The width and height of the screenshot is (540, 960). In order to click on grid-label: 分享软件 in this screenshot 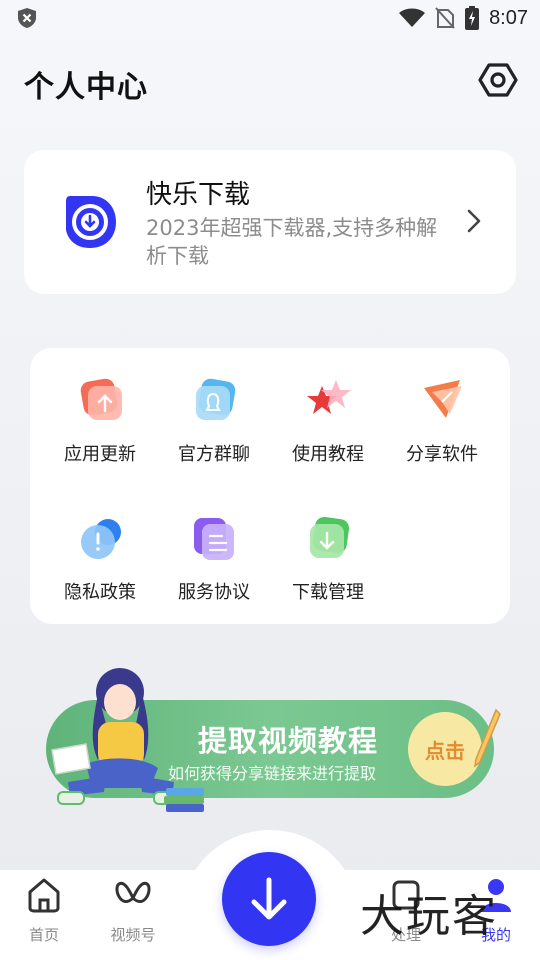, I will do `click(442, 454)`.